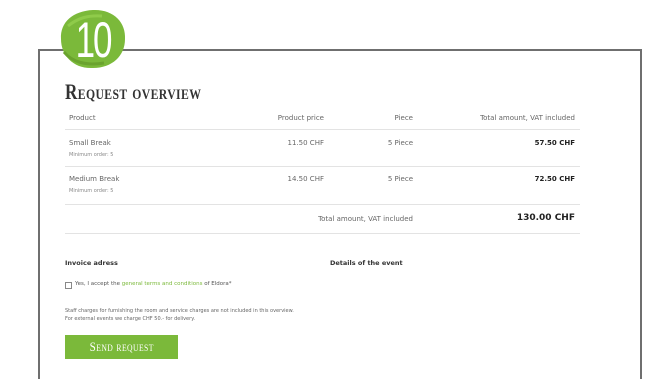 The height and width of the screenshot is (379, 655). I want to click on table-row-price: 11.50 CHF, so click(305, 143).